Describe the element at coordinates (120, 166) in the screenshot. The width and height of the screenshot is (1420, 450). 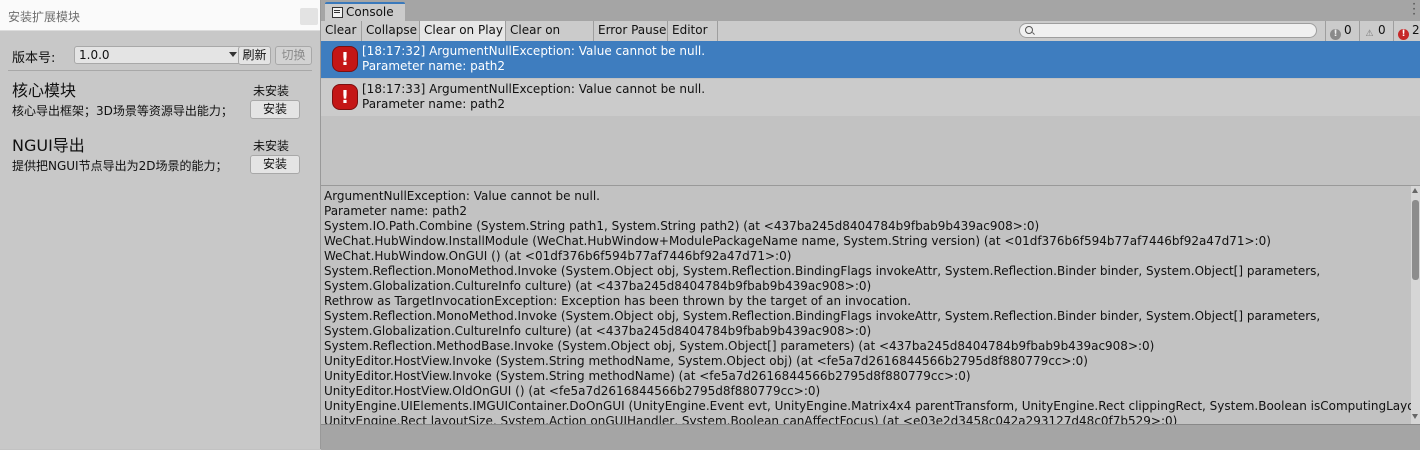
I see `module-desc-ngui: 提供把NGUI节点导出为2D场景的能力；` at that location.